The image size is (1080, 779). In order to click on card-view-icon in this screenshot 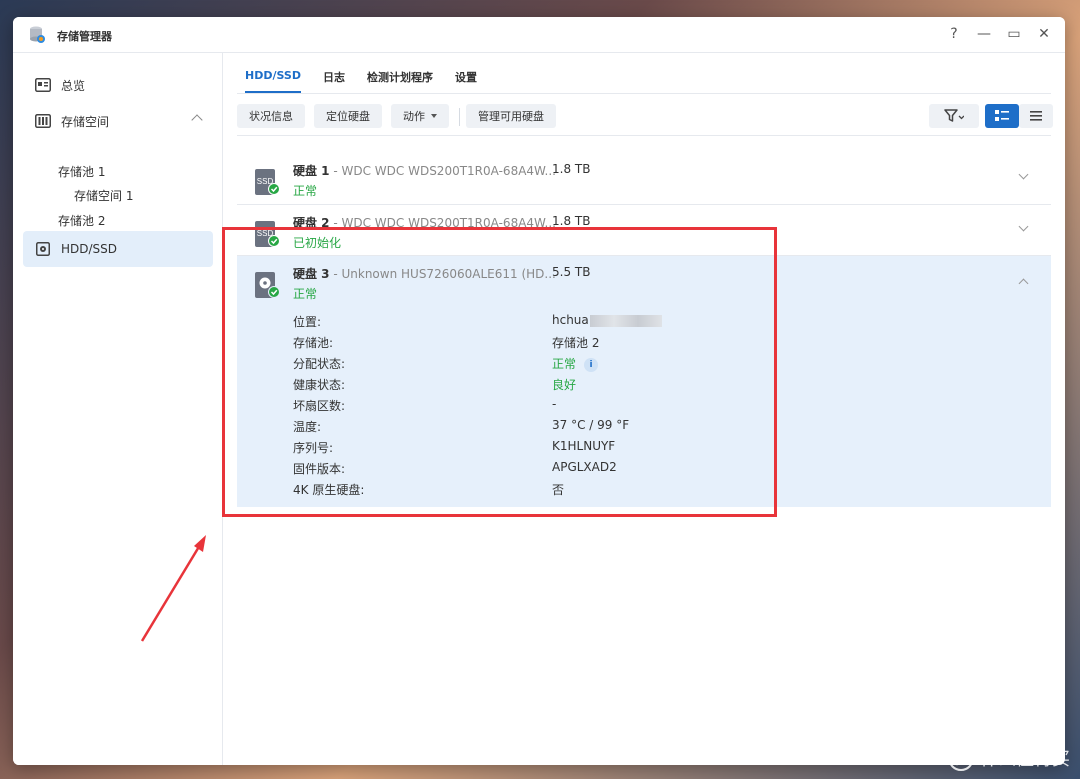, I will do `click(1002, 115)`.